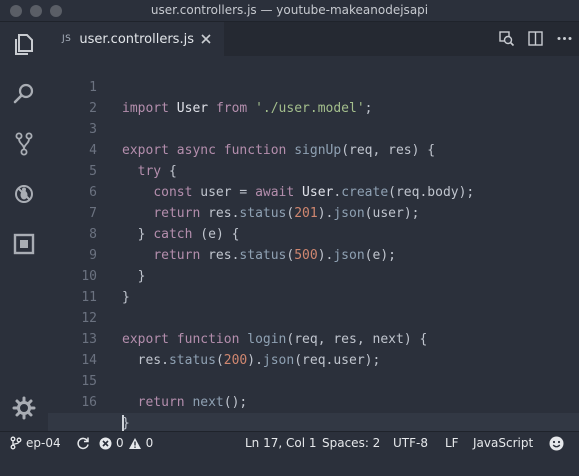  Describe the element at coordinates (24, 144) in the screenshot. I see `source-control-icon` at that location.